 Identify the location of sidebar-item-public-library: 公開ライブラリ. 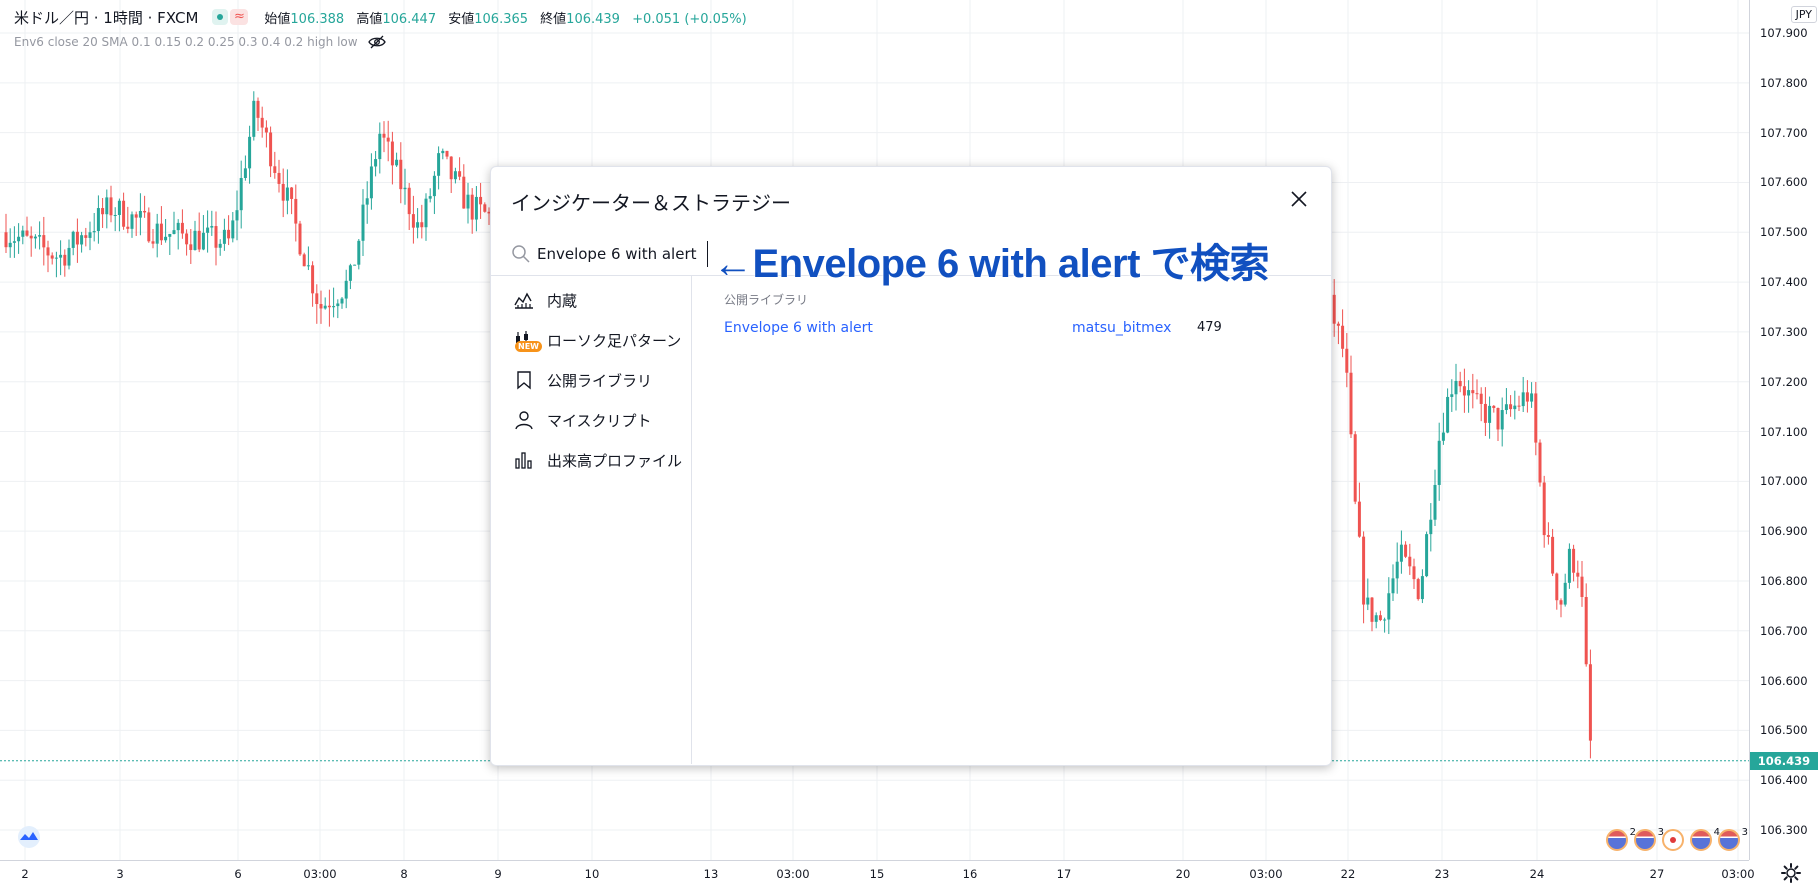
(591, 379).